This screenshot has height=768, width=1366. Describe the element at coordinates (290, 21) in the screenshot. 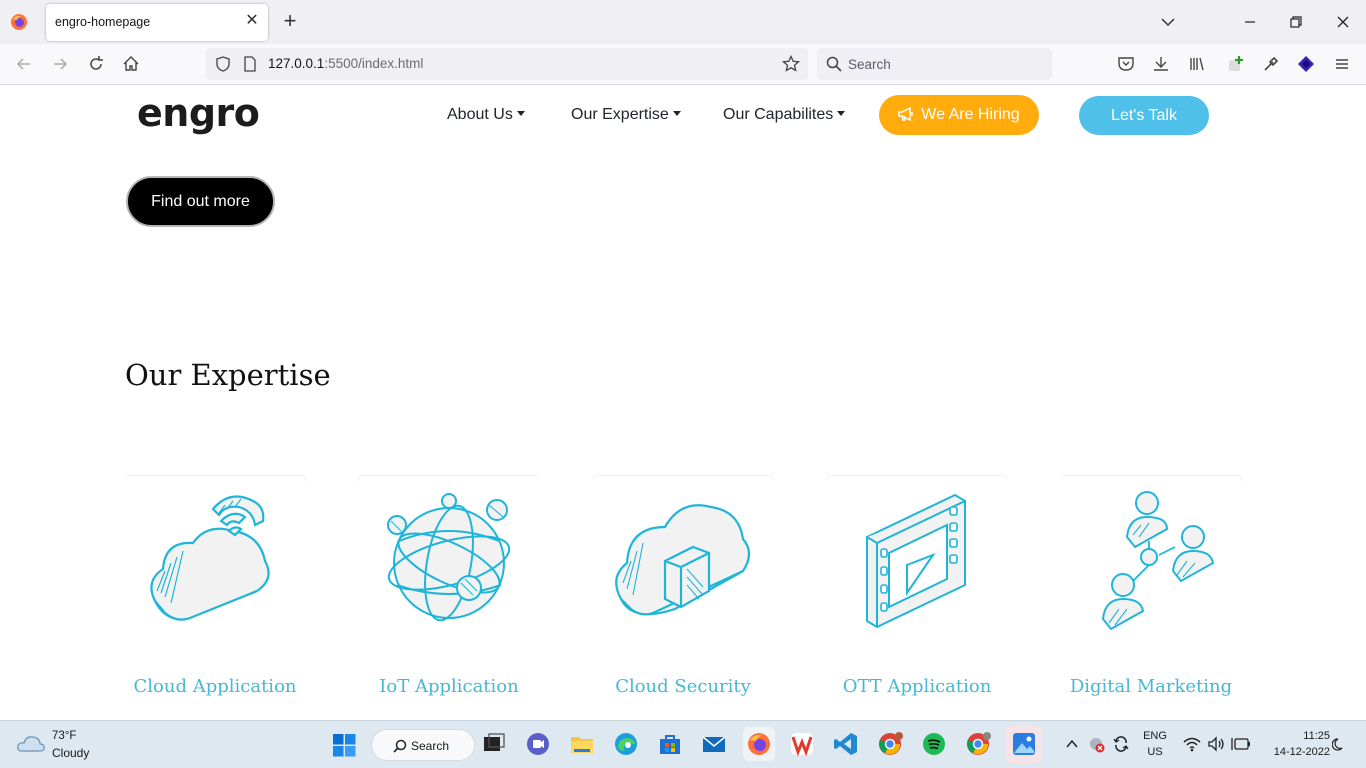

I see `new-tab-icon: +` at that location.